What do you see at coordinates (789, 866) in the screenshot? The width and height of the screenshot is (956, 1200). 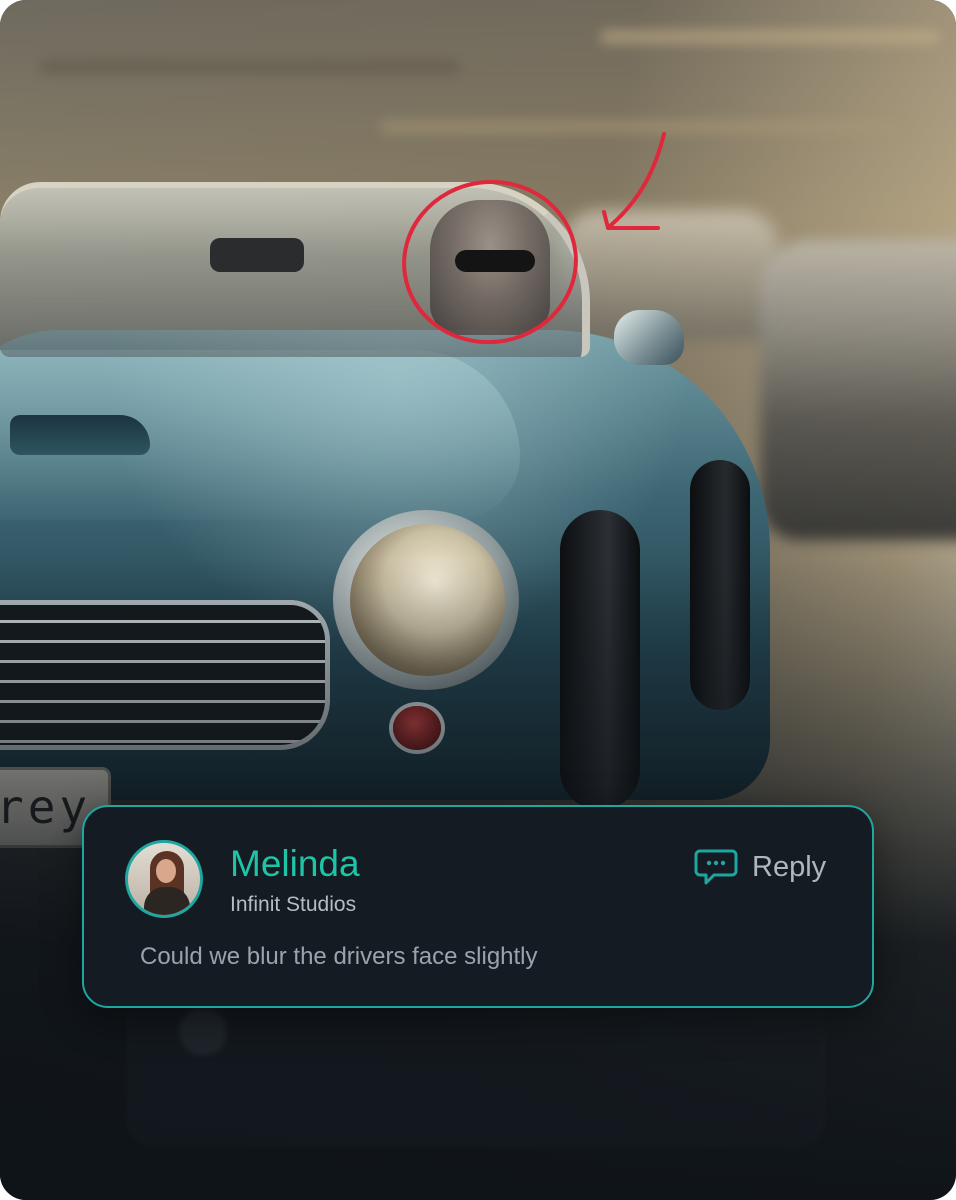 I see `reply-label: Reply` at bounding box center [789, 866].